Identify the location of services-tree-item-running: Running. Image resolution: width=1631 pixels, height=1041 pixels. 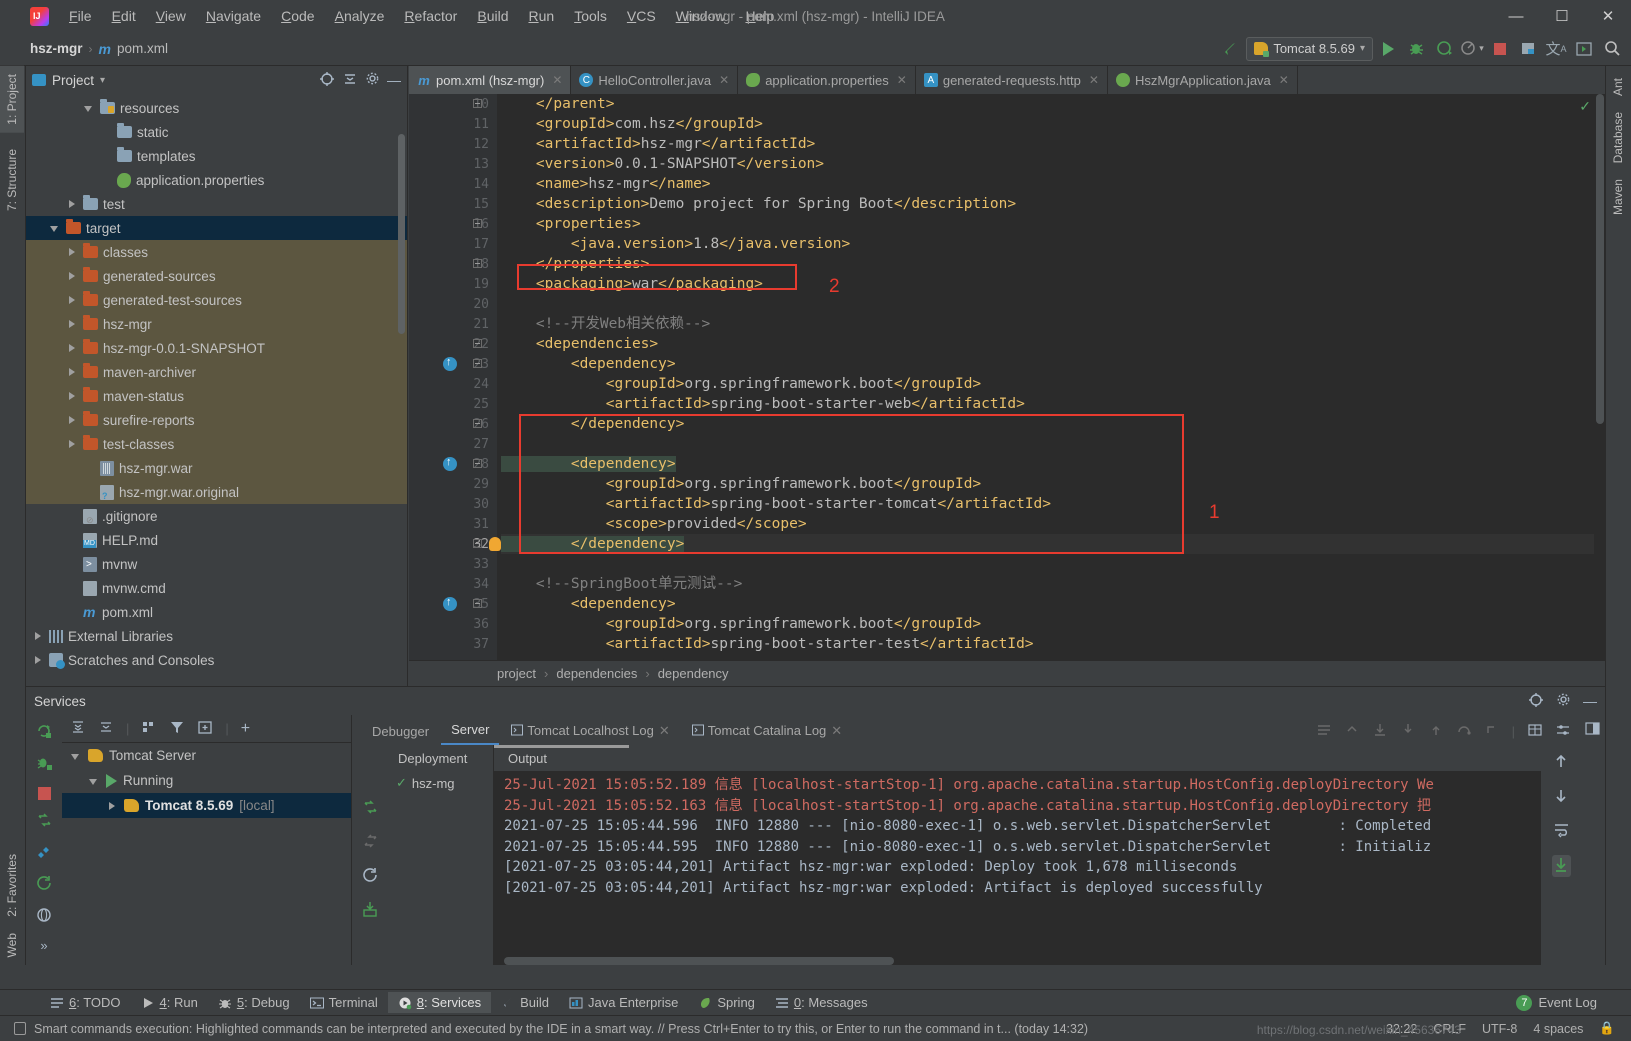
(206, 780).